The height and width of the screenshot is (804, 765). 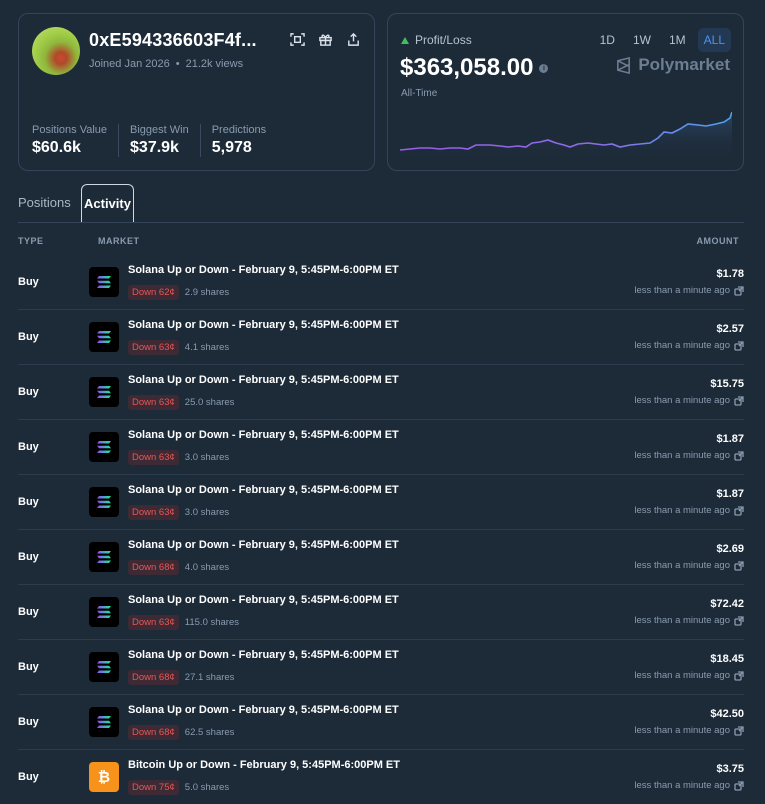 What do you see at coordinates (104, 777) in the screenshot?
I see `bitcoin-icon: ₿` at bounding box center [104, 777].